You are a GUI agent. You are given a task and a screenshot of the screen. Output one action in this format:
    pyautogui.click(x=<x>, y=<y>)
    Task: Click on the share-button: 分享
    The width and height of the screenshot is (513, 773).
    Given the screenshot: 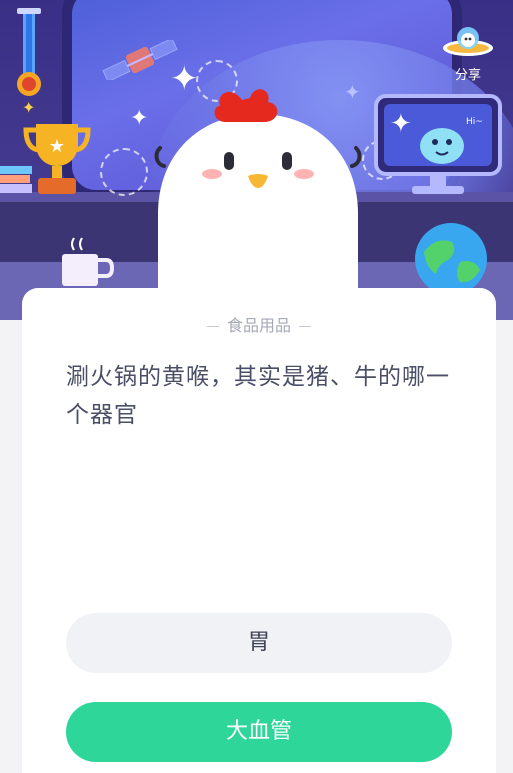 What is the action you would take?
    pyautogui.click(x=468, y=56)
    